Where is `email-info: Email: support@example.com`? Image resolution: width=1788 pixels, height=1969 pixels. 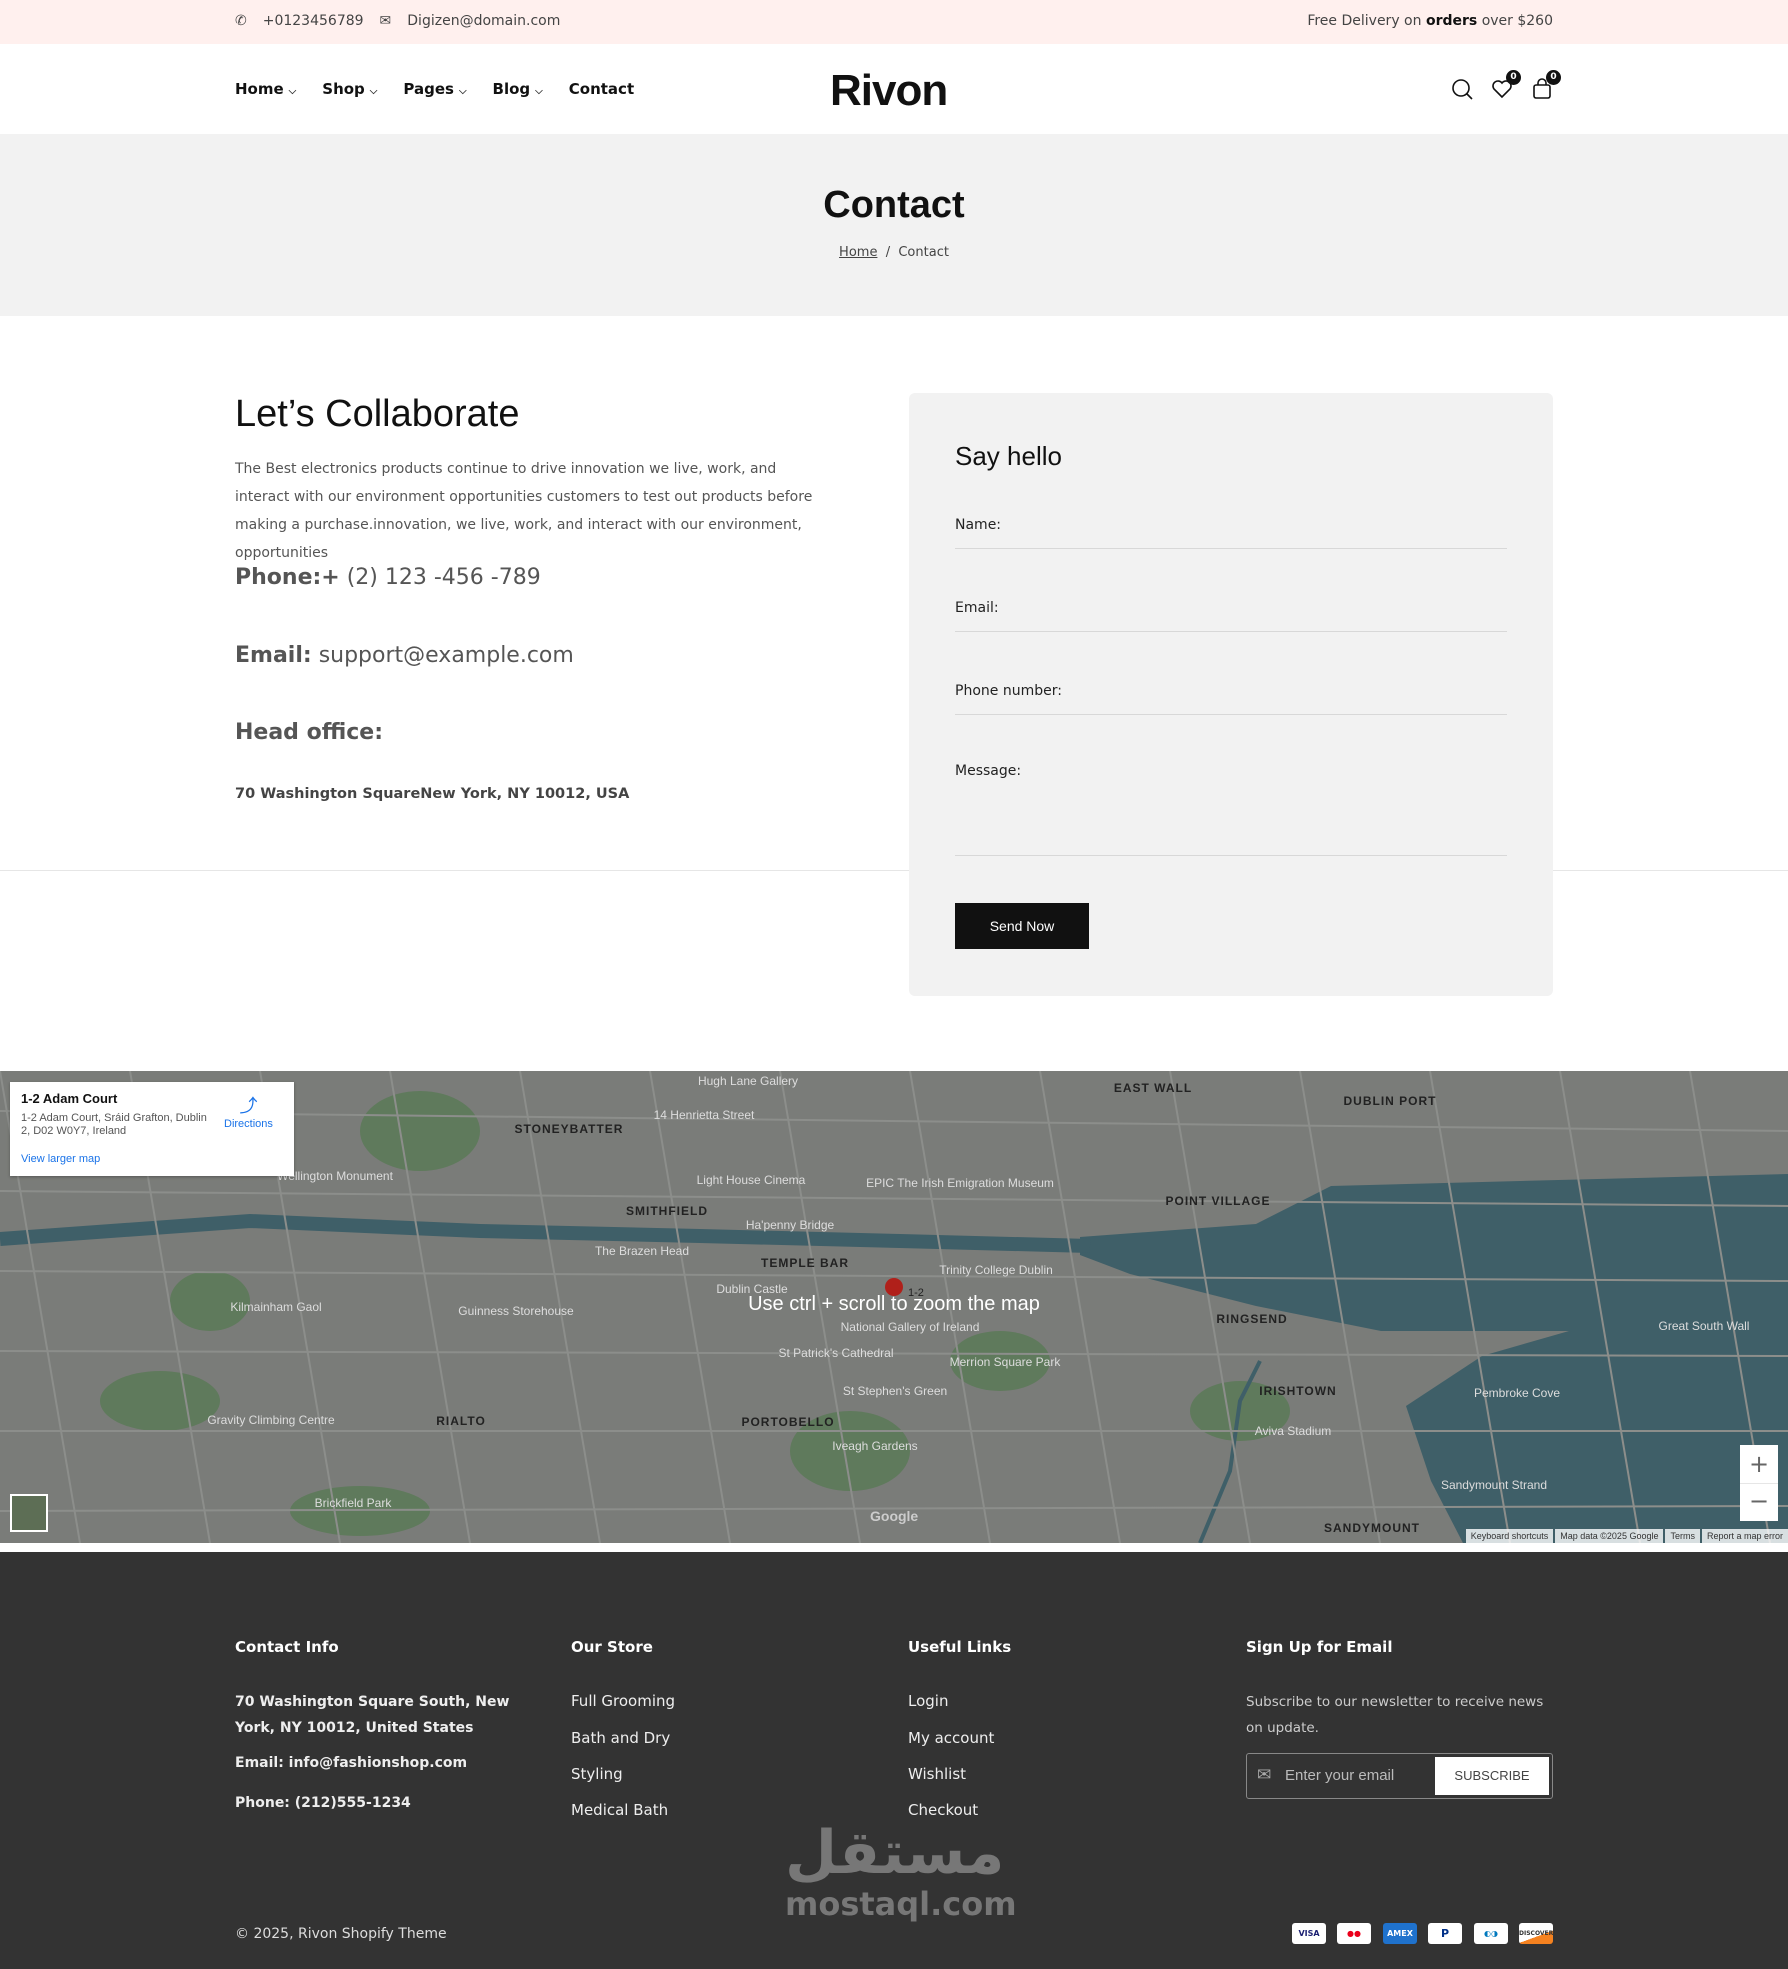 email-info: Email: support@example.com is located at coordinates (404, 655).